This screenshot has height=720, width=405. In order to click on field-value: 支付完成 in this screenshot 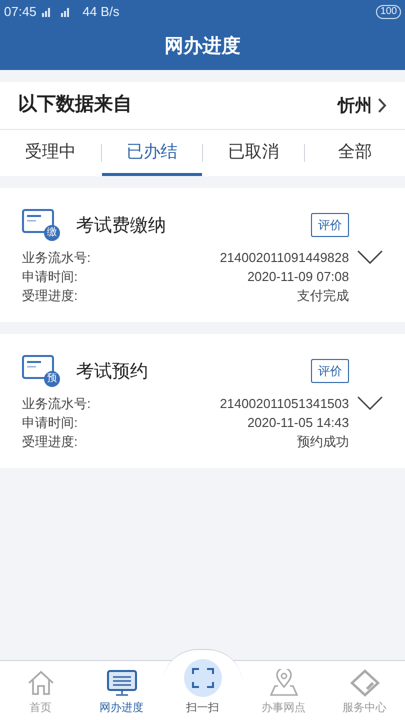, I will do `click(323, 295)`.